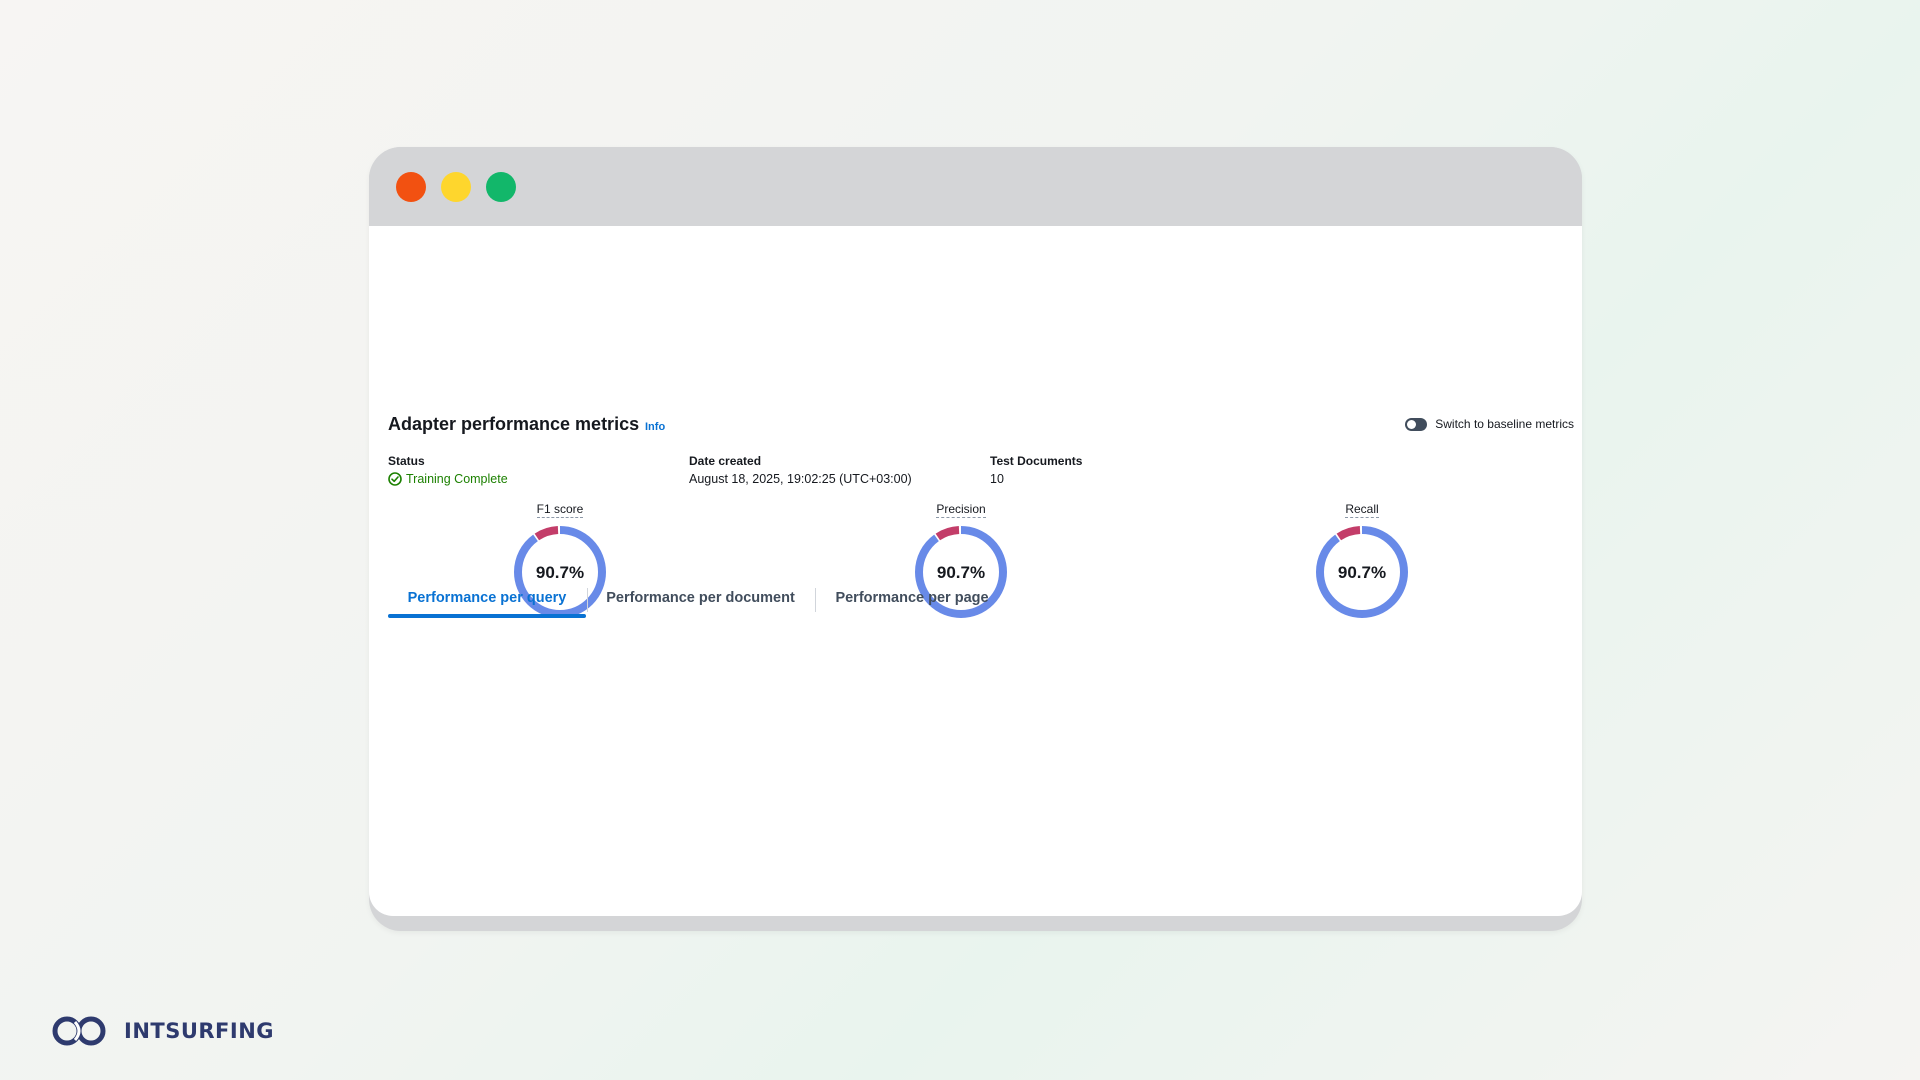 This screenshot has width=1920, height=1080. I want to click on donut-chart: 90.7%, so click(1362, 572).